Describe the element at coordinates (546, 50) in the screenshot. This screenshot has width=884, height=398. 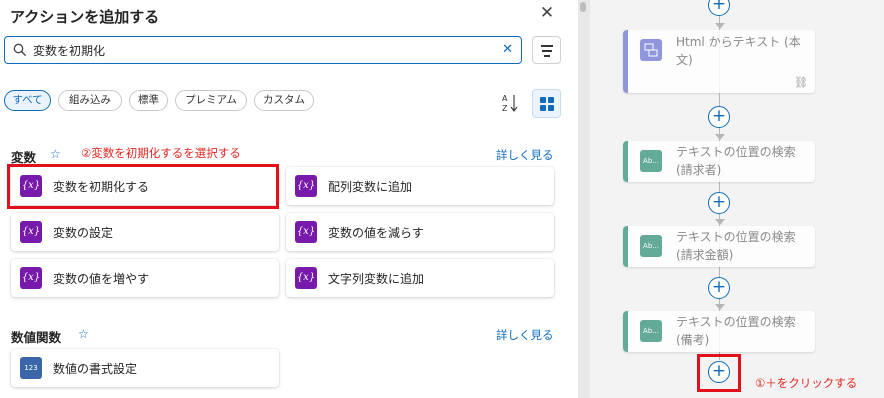
I see `filter-button` at that location.